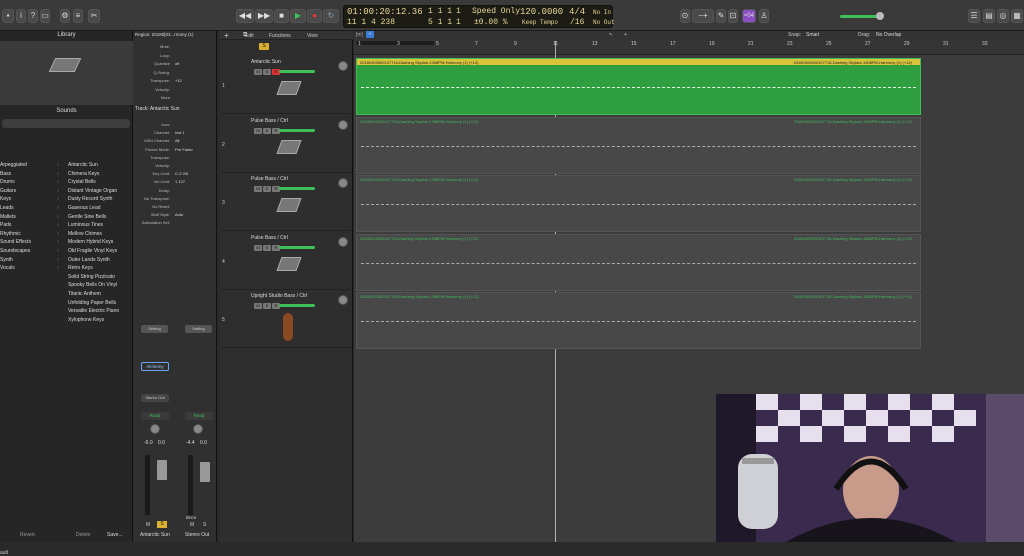 Image resolution: width=1024 pixels, height=556 pixels. What do you see at coordinates (264, 46) in the screenshot?
I see `global-solo-button: S` at bounding box center [264, 46].